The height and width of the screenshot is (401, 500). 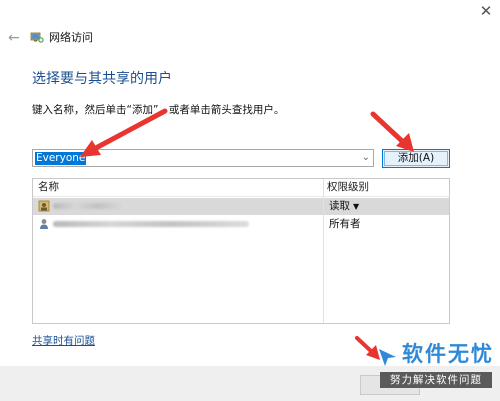 What do you see at coordinates (124, 132) in the screenshot?
I see `annotation-arrow-to-input` at bounding box center [124, 132].